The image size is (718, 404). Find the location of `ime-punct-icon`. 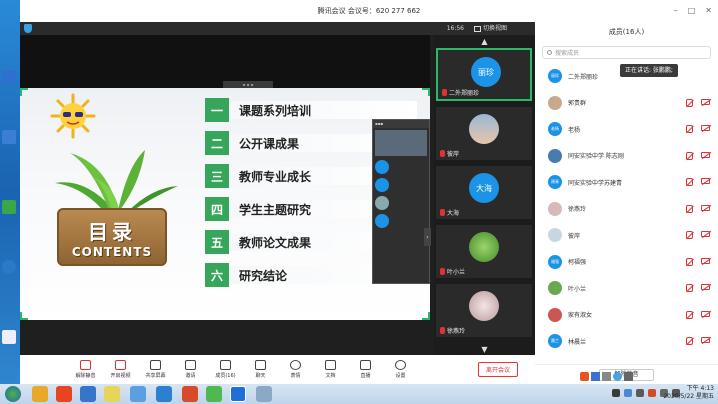

ime-punct-icon is located at coordinates (606, 376).